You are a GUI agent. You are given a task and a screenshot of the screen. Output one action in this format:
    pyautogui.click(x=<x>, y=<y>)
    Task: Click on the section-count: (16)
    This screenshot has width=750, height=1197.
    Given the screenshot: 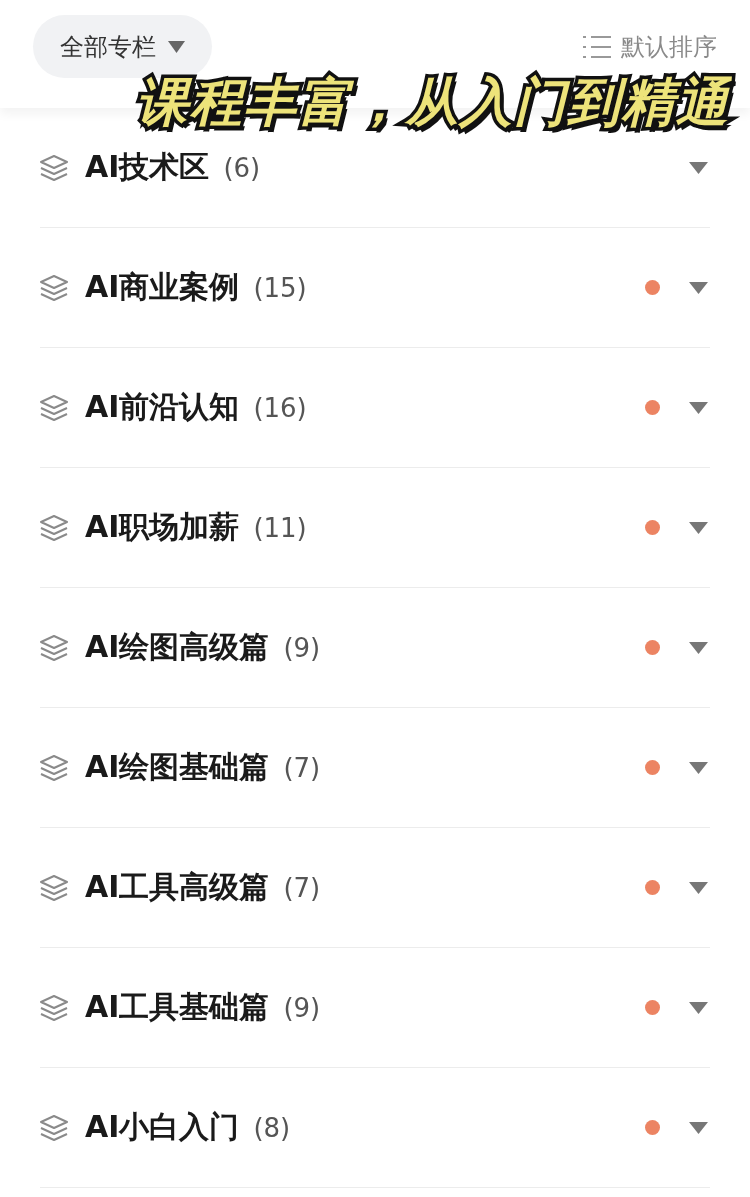 What is the action you would take?
    pyautogui.click(x=280, y=407)
    